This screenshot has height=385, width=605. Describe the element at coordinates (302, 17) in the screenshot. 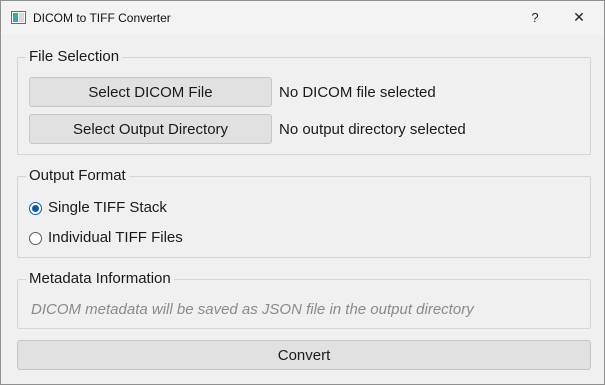

I see `title-bar: DICOM to TIFF Converter ? ✕` at that location.